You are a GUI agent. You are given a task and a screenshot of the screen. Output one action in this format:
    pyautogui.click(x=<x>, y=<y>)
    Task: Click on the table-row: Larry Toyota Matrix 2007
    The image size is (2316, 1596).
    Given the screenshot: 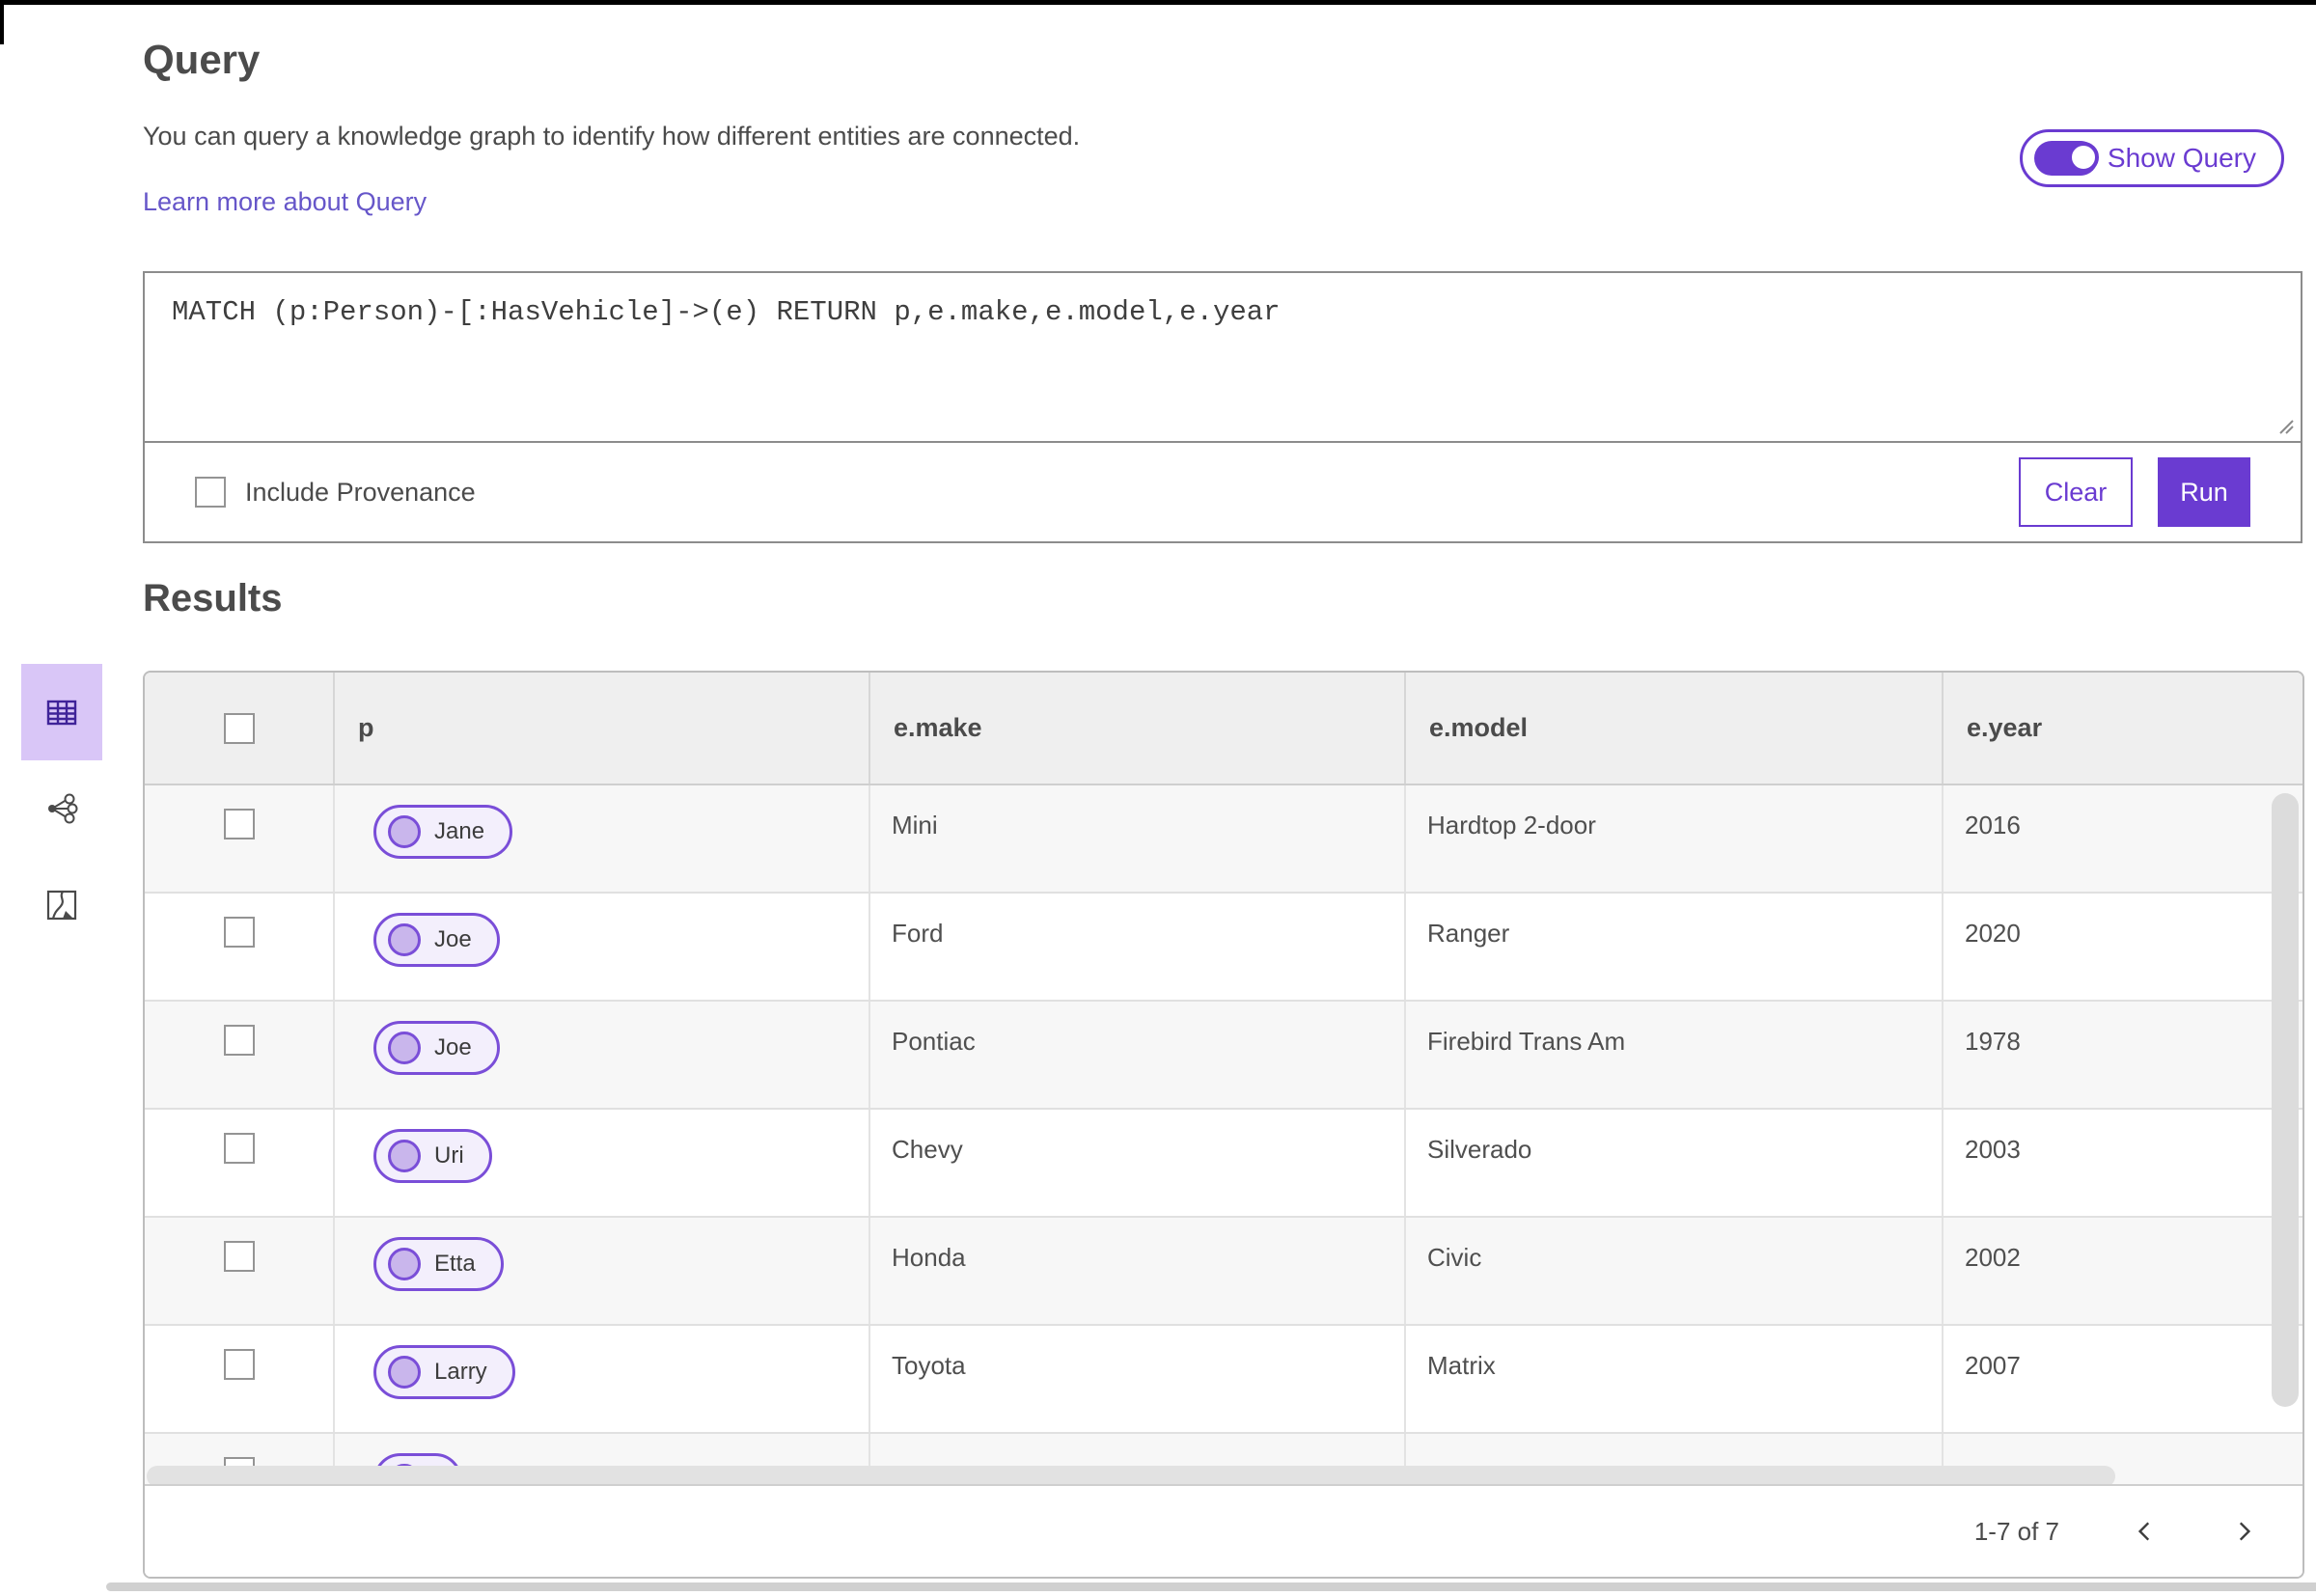 What is the action you would take?
    pyautogui.click(x=1223, y=1380)
    